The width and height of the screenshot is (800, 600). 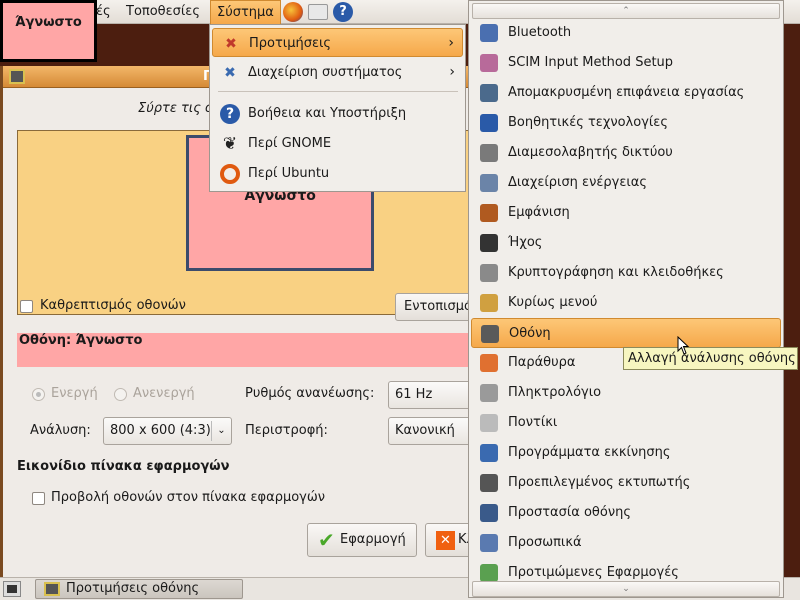 I want to click on menu-item-label: Περί GNOME, so click(x=290, y=143).